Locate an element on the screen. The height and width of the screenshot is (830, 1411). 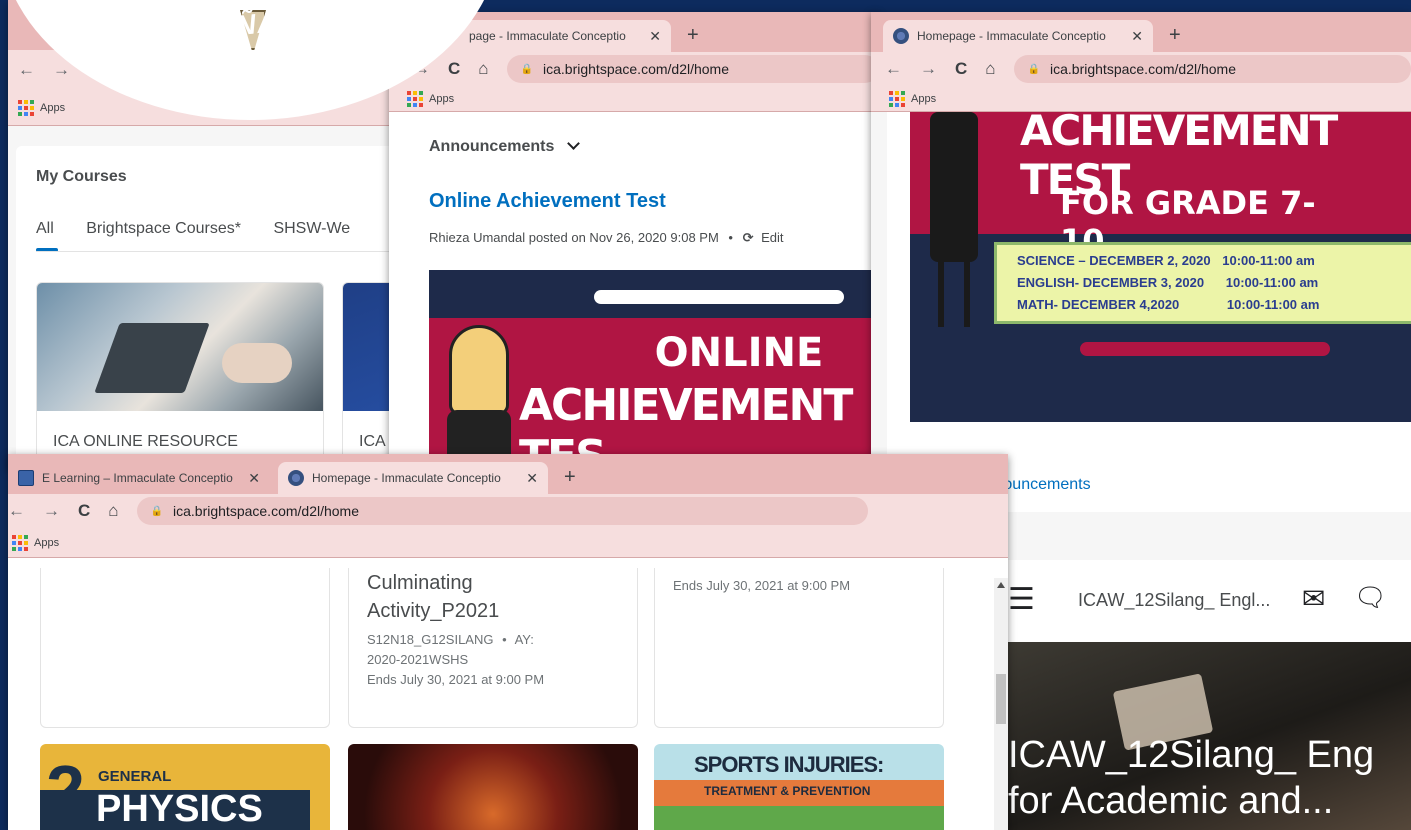
course-navbar: ☰ ICAW_12Silang_ Engl... ✉ 🗨 is located at coordinates (1209, 601).